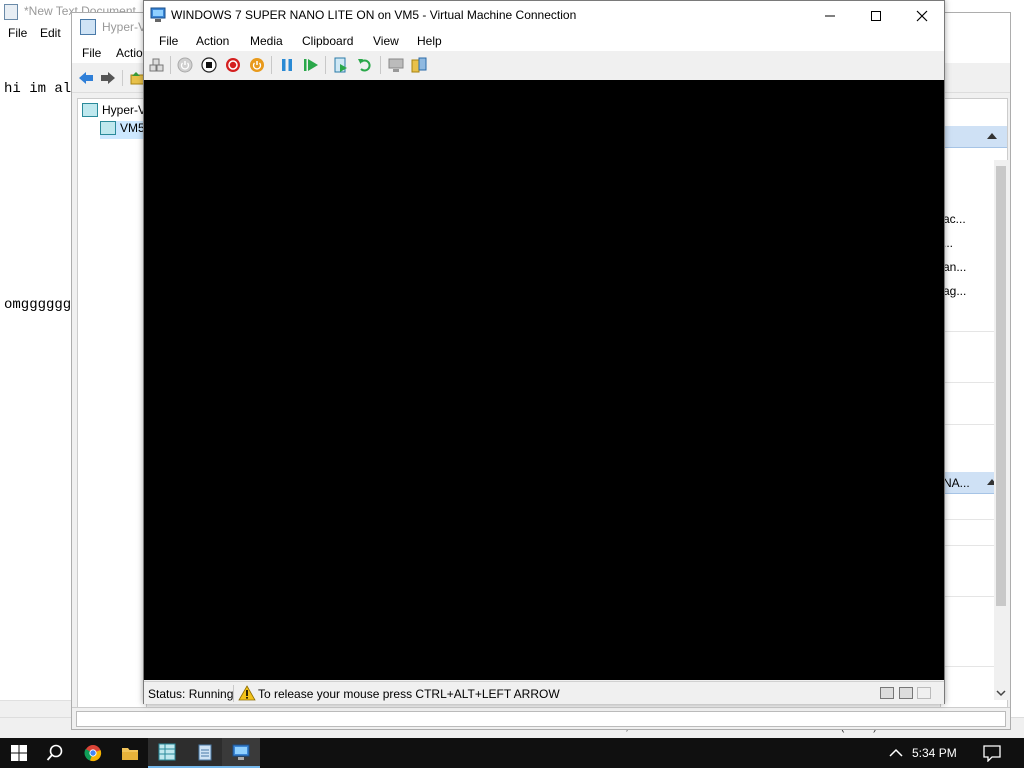 This screenshot has height=768, width=1024. I want to click on collapse-caret-icon, so click(992, 136).